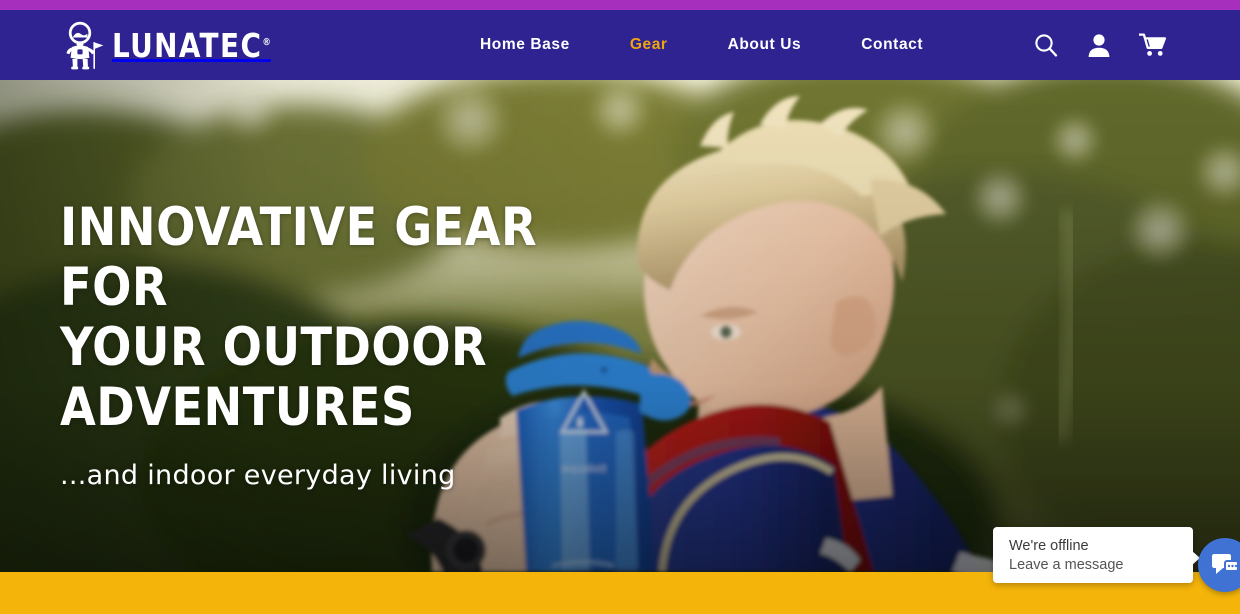 Image resolution: width=1240 pixels, height=614 pixels. I want to click on brand-logo-link: LUNATEC®, so click(170, 45).